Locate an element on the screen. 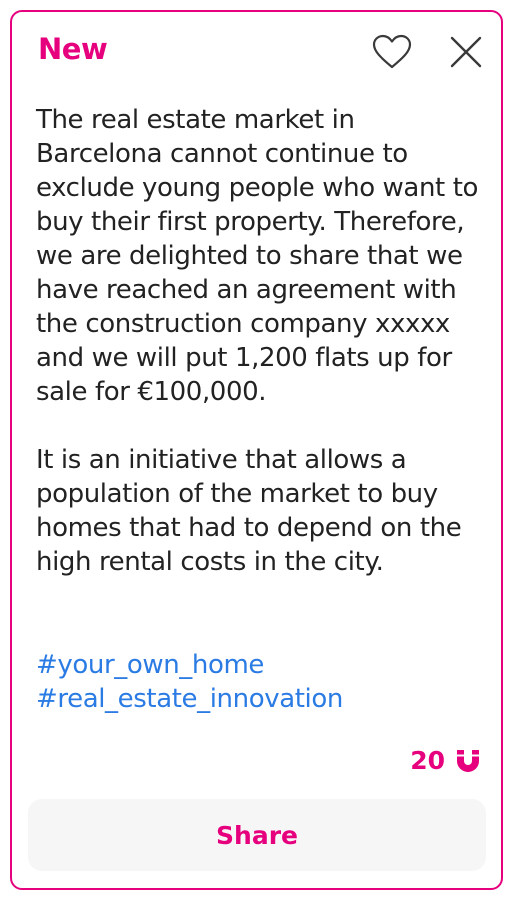 The width and height of the screenshot is (513, 901). close-icon is located at coordinates (466, 52).